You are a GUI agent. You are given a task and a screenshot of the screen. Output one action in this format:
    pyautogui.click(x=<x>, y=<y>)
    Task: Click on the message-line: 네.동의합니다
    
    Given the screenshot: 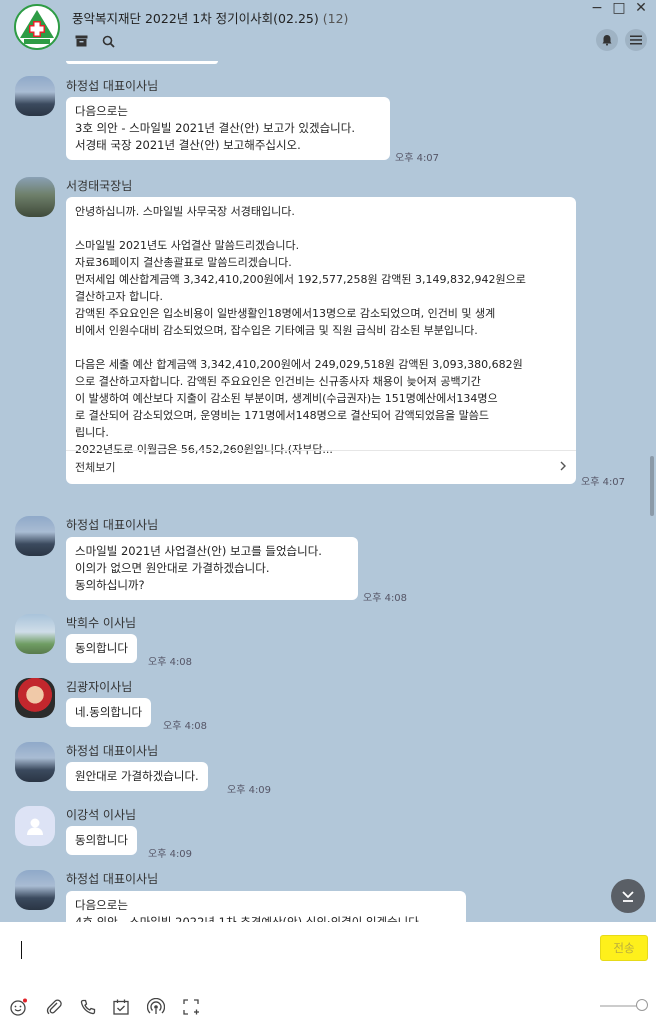 What is the action you would take?
    pyautogui.click(x=109, y=712)
    